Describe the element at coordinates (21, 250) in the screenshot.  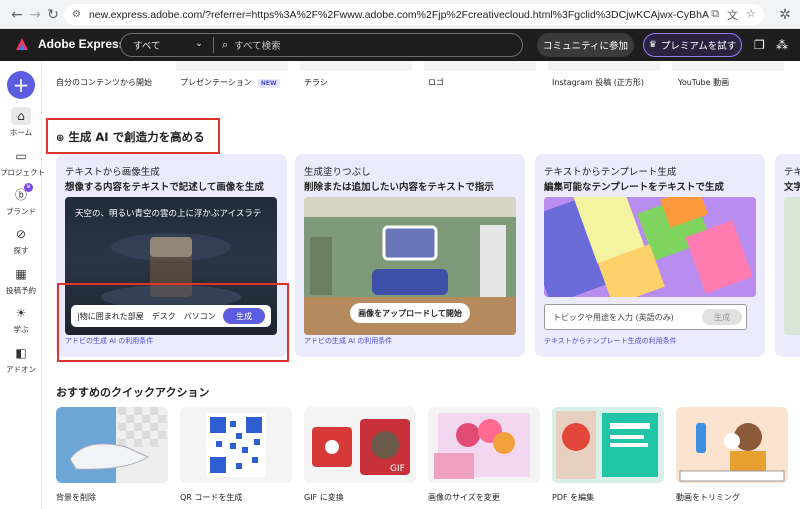
I see `rail-label: 探す` at that location.